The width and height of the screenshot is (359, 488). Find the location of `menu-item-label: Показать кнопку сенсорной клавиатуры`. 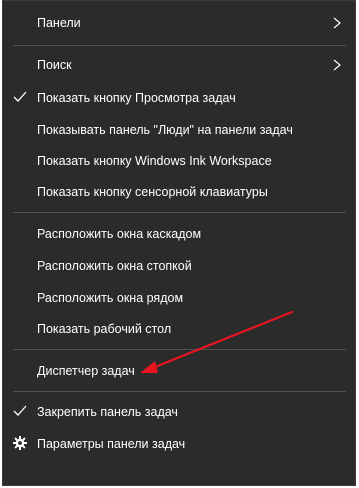

menu-item-label: Показать кнопку сенсорной клавиатуры is located at coordinates (152, 191).